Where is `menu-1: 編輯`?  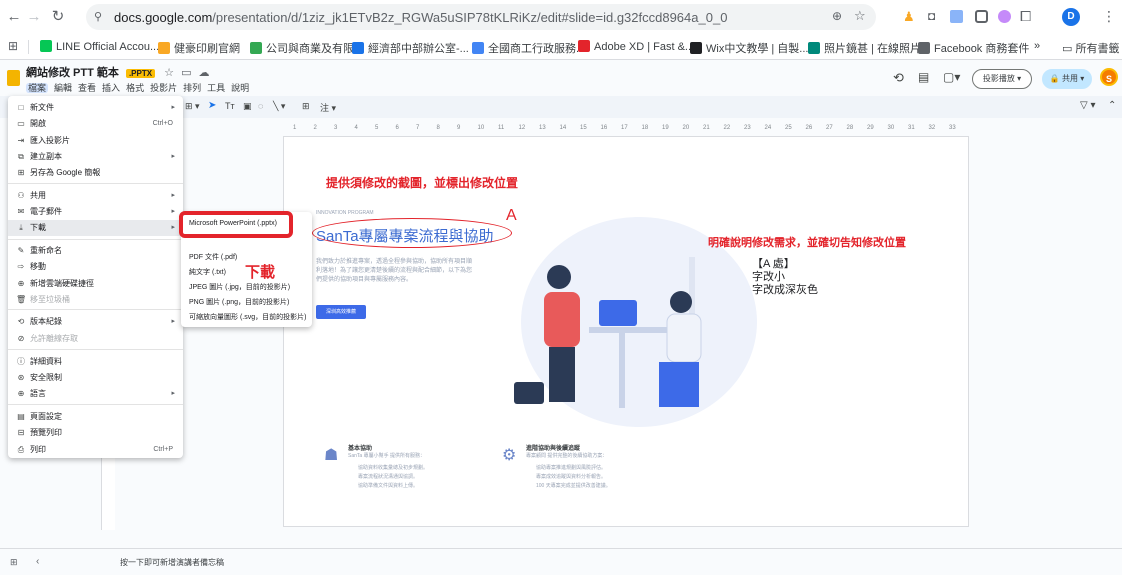 menu-1: 編輯 is located at coordinates (63, 88).